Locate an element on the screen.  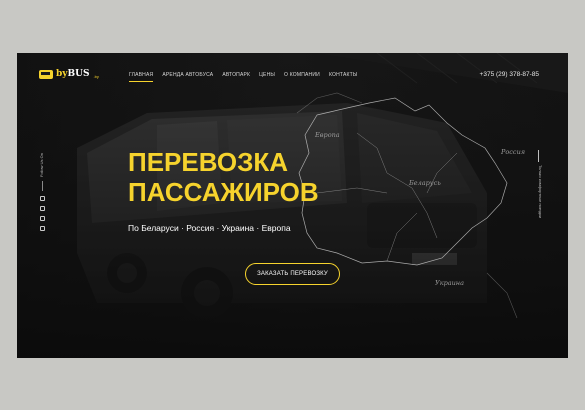
nav-item-about: О КОМПАНИИ is located at coordinates (302, 75).